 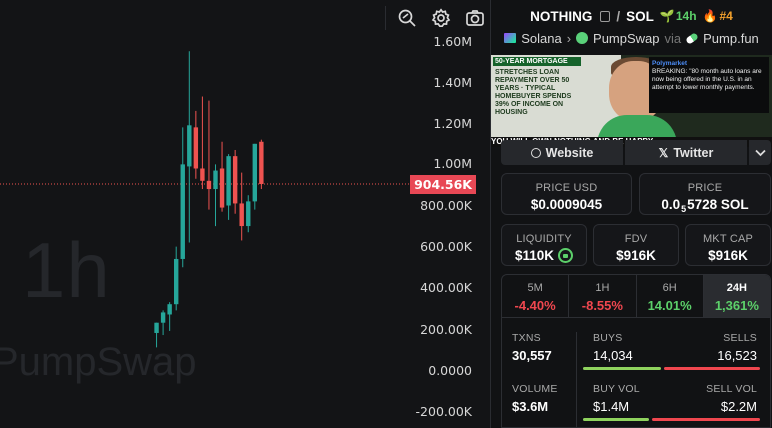 What do you see at coordinates (705, 188) in the screenshot?
I see `price-native-label: PRICE` at bounding box center [705, 188].